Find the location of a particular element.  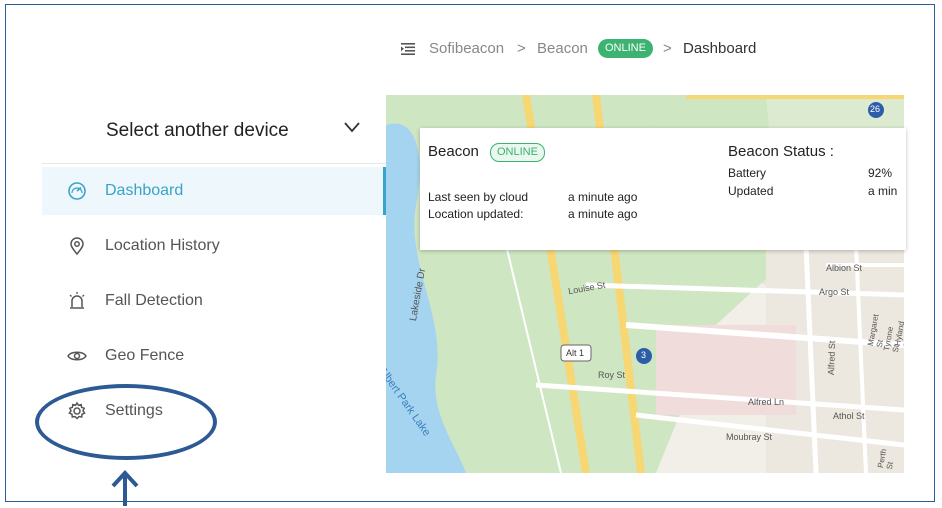

online-badge: ONLINE is located at coordinates (517, 152).